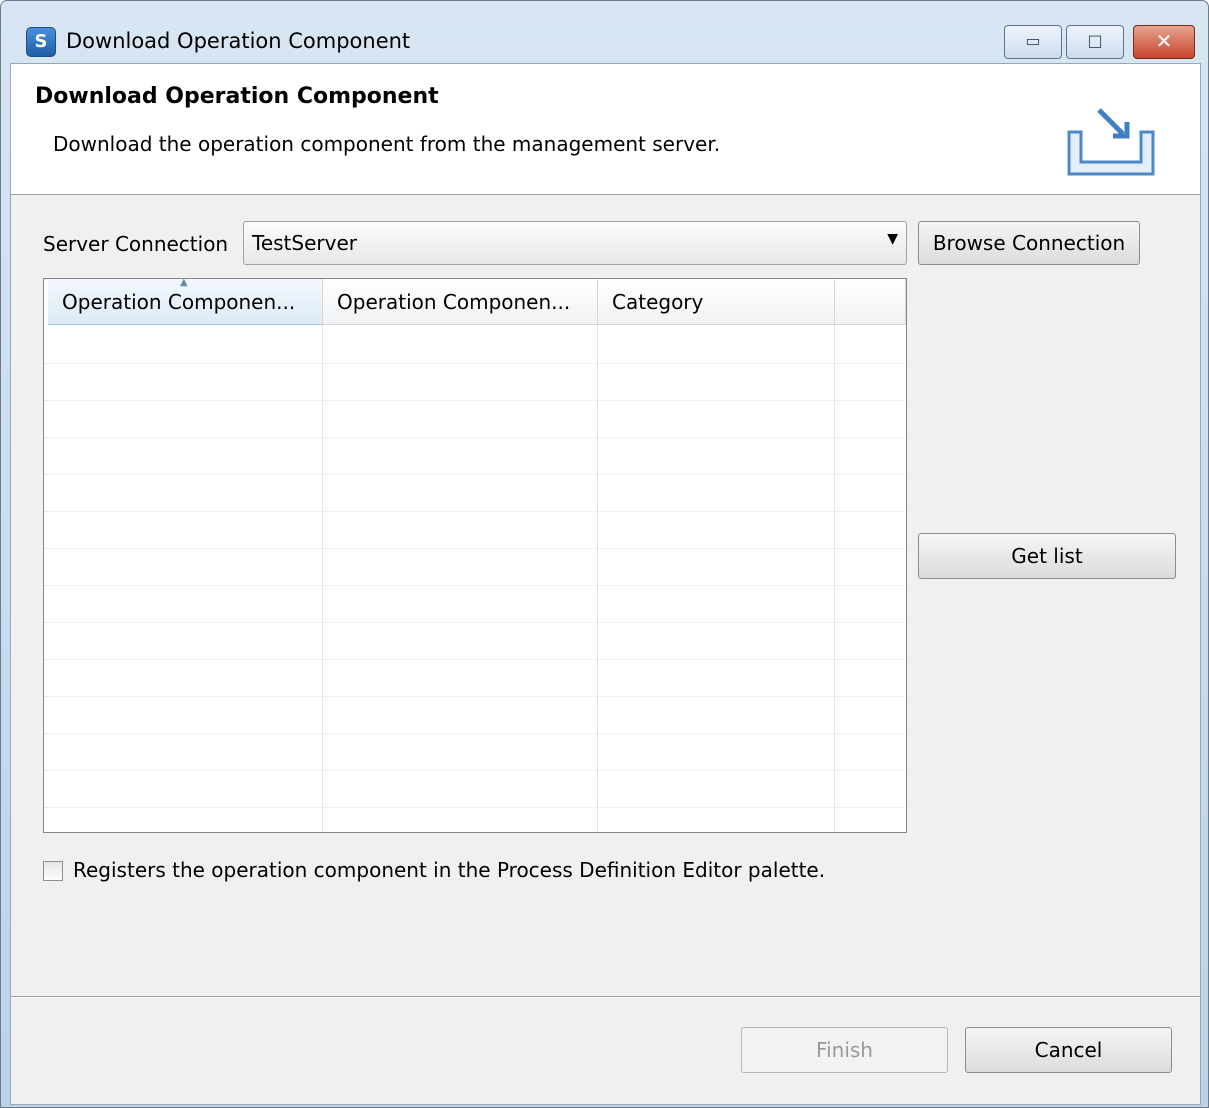 This screenshot has width=1209, height=1108. I want to click on chevron-down-icon: ▼, so click(892, 239).